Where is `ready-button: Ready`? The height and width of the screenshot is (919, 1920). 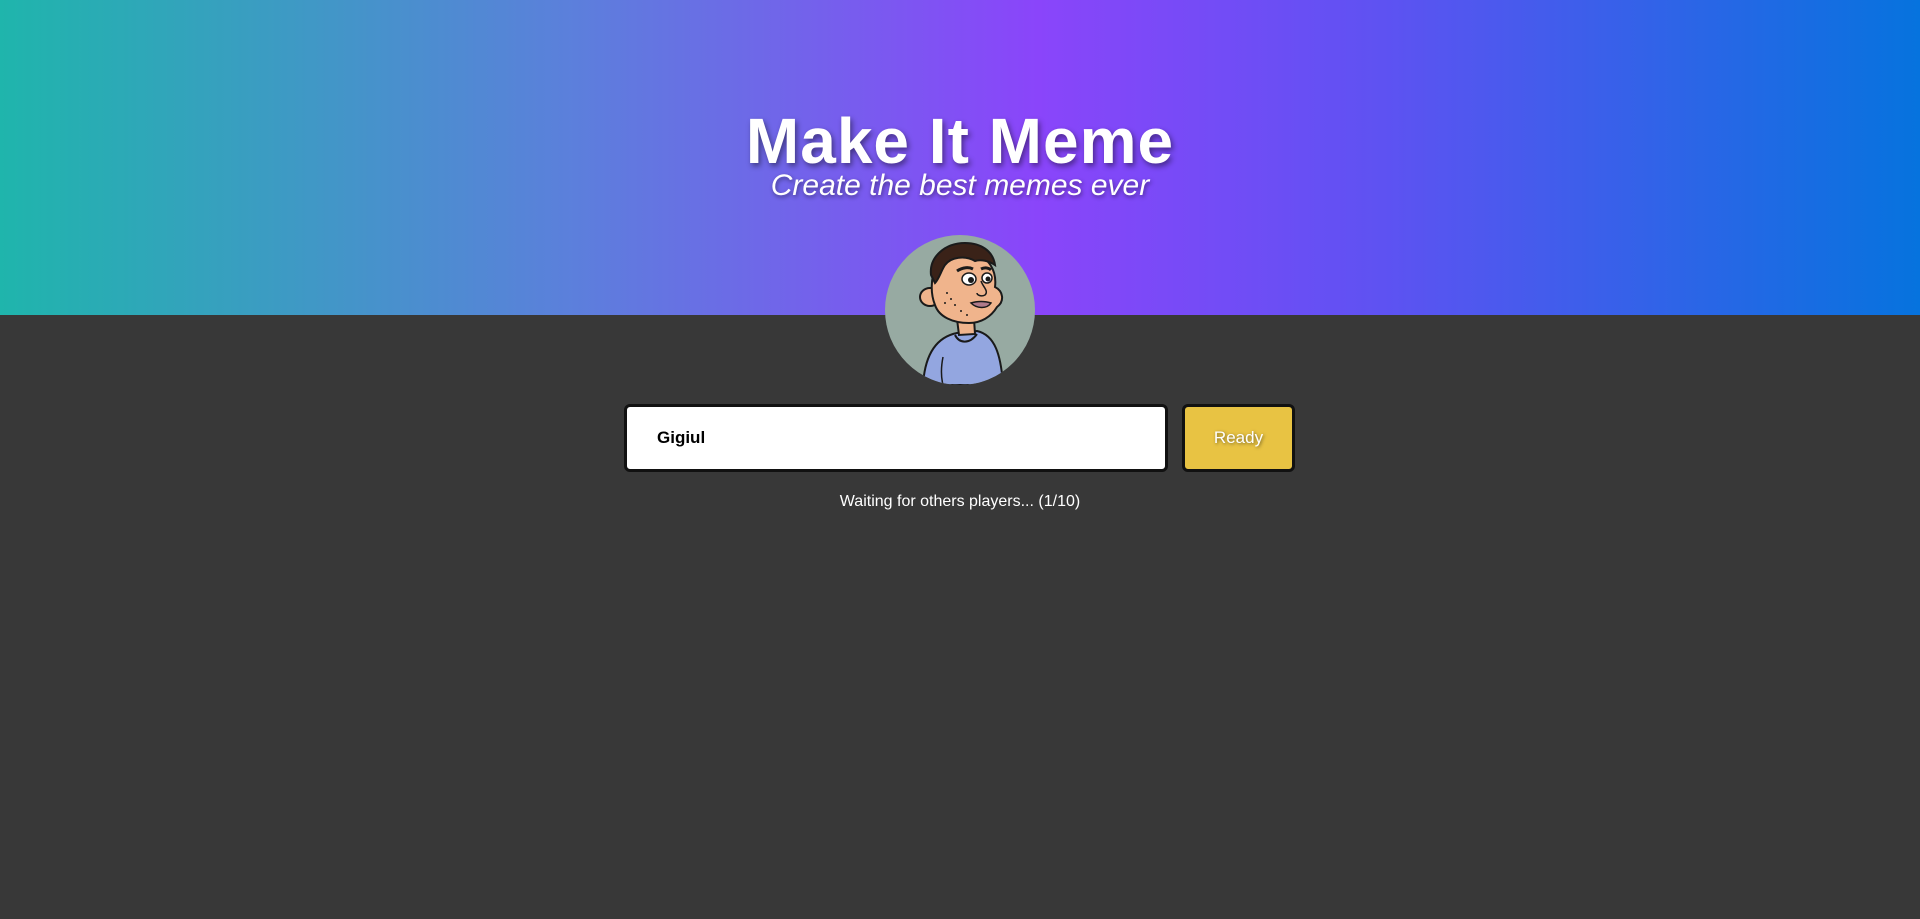
ready-button: Ready is located at coordinates (1238, 438).